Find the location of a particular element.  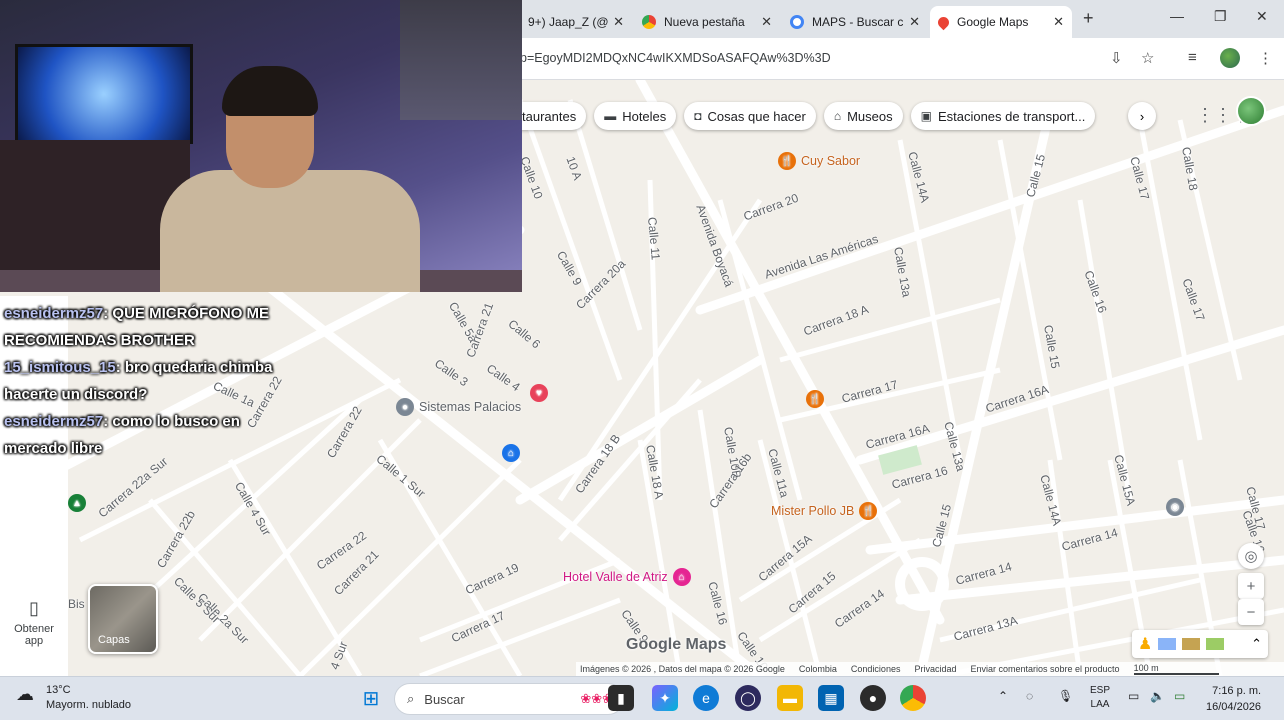

hotel-icon: ⌂ is located at coordinates (681, 577).